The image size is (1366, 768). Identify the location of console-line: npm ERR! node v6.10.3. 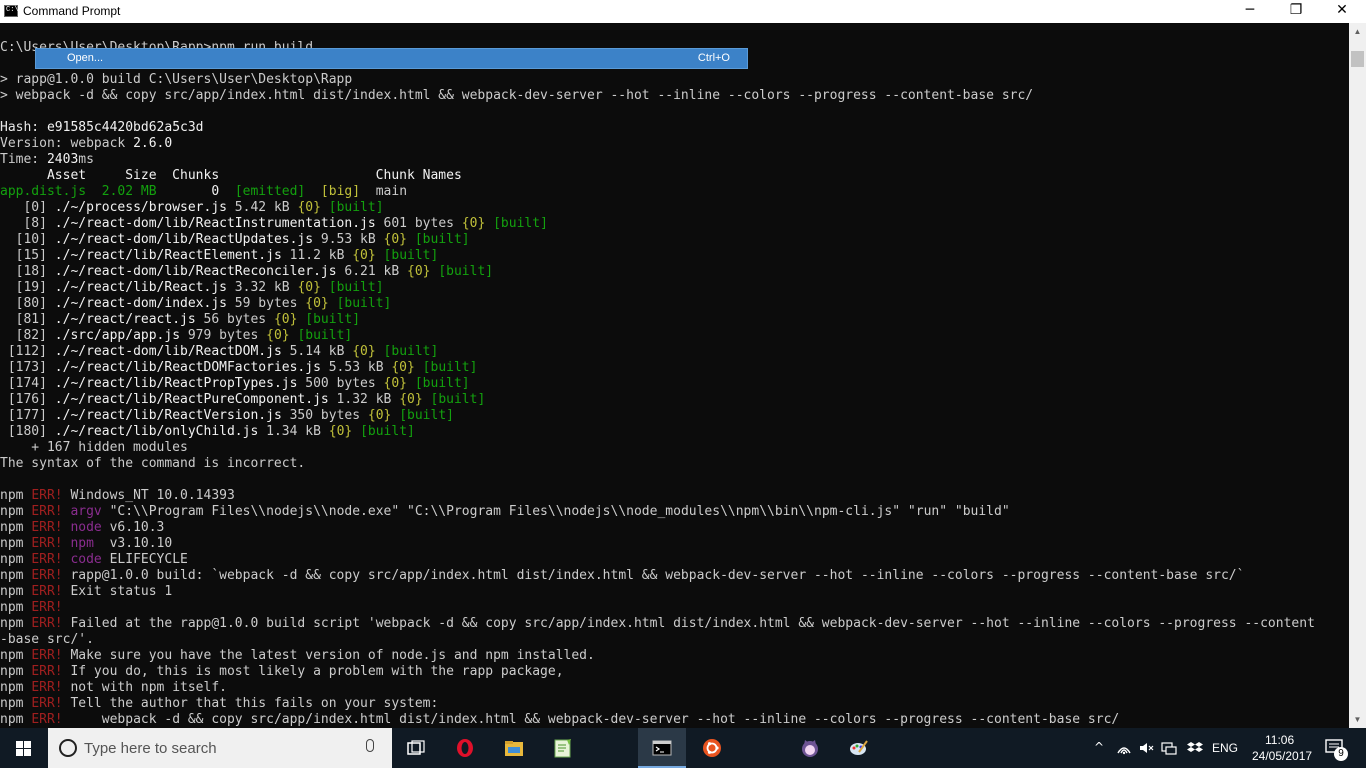
(82, 528).